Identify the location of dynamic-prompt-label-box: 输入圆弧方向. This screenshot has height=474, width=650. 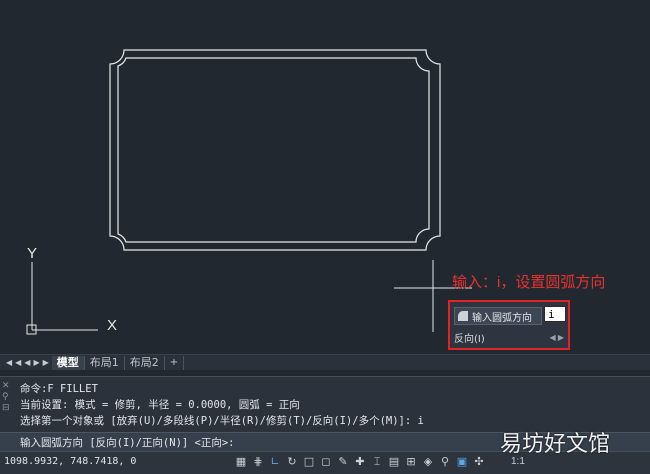
(498, 316).